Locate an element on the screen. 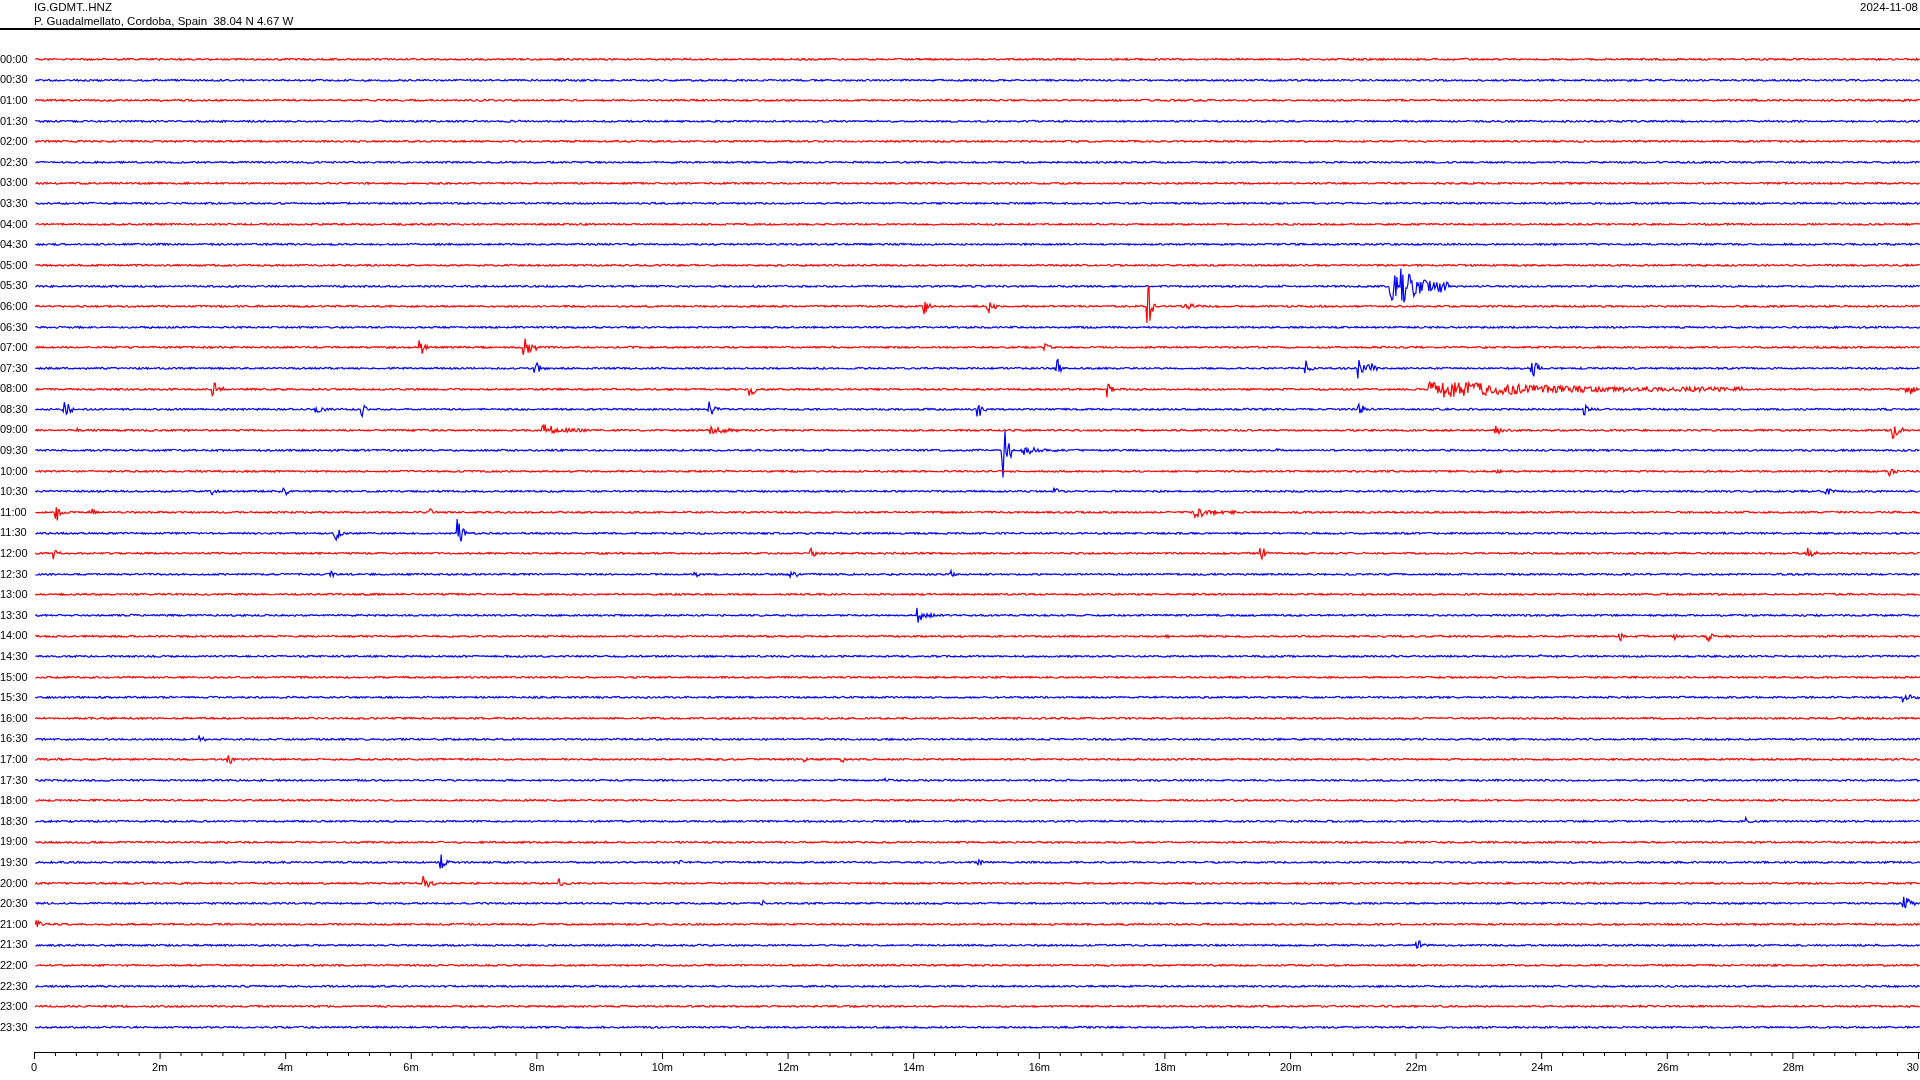  axis-tick-label: 4m is located at coordinates (285, 1067).